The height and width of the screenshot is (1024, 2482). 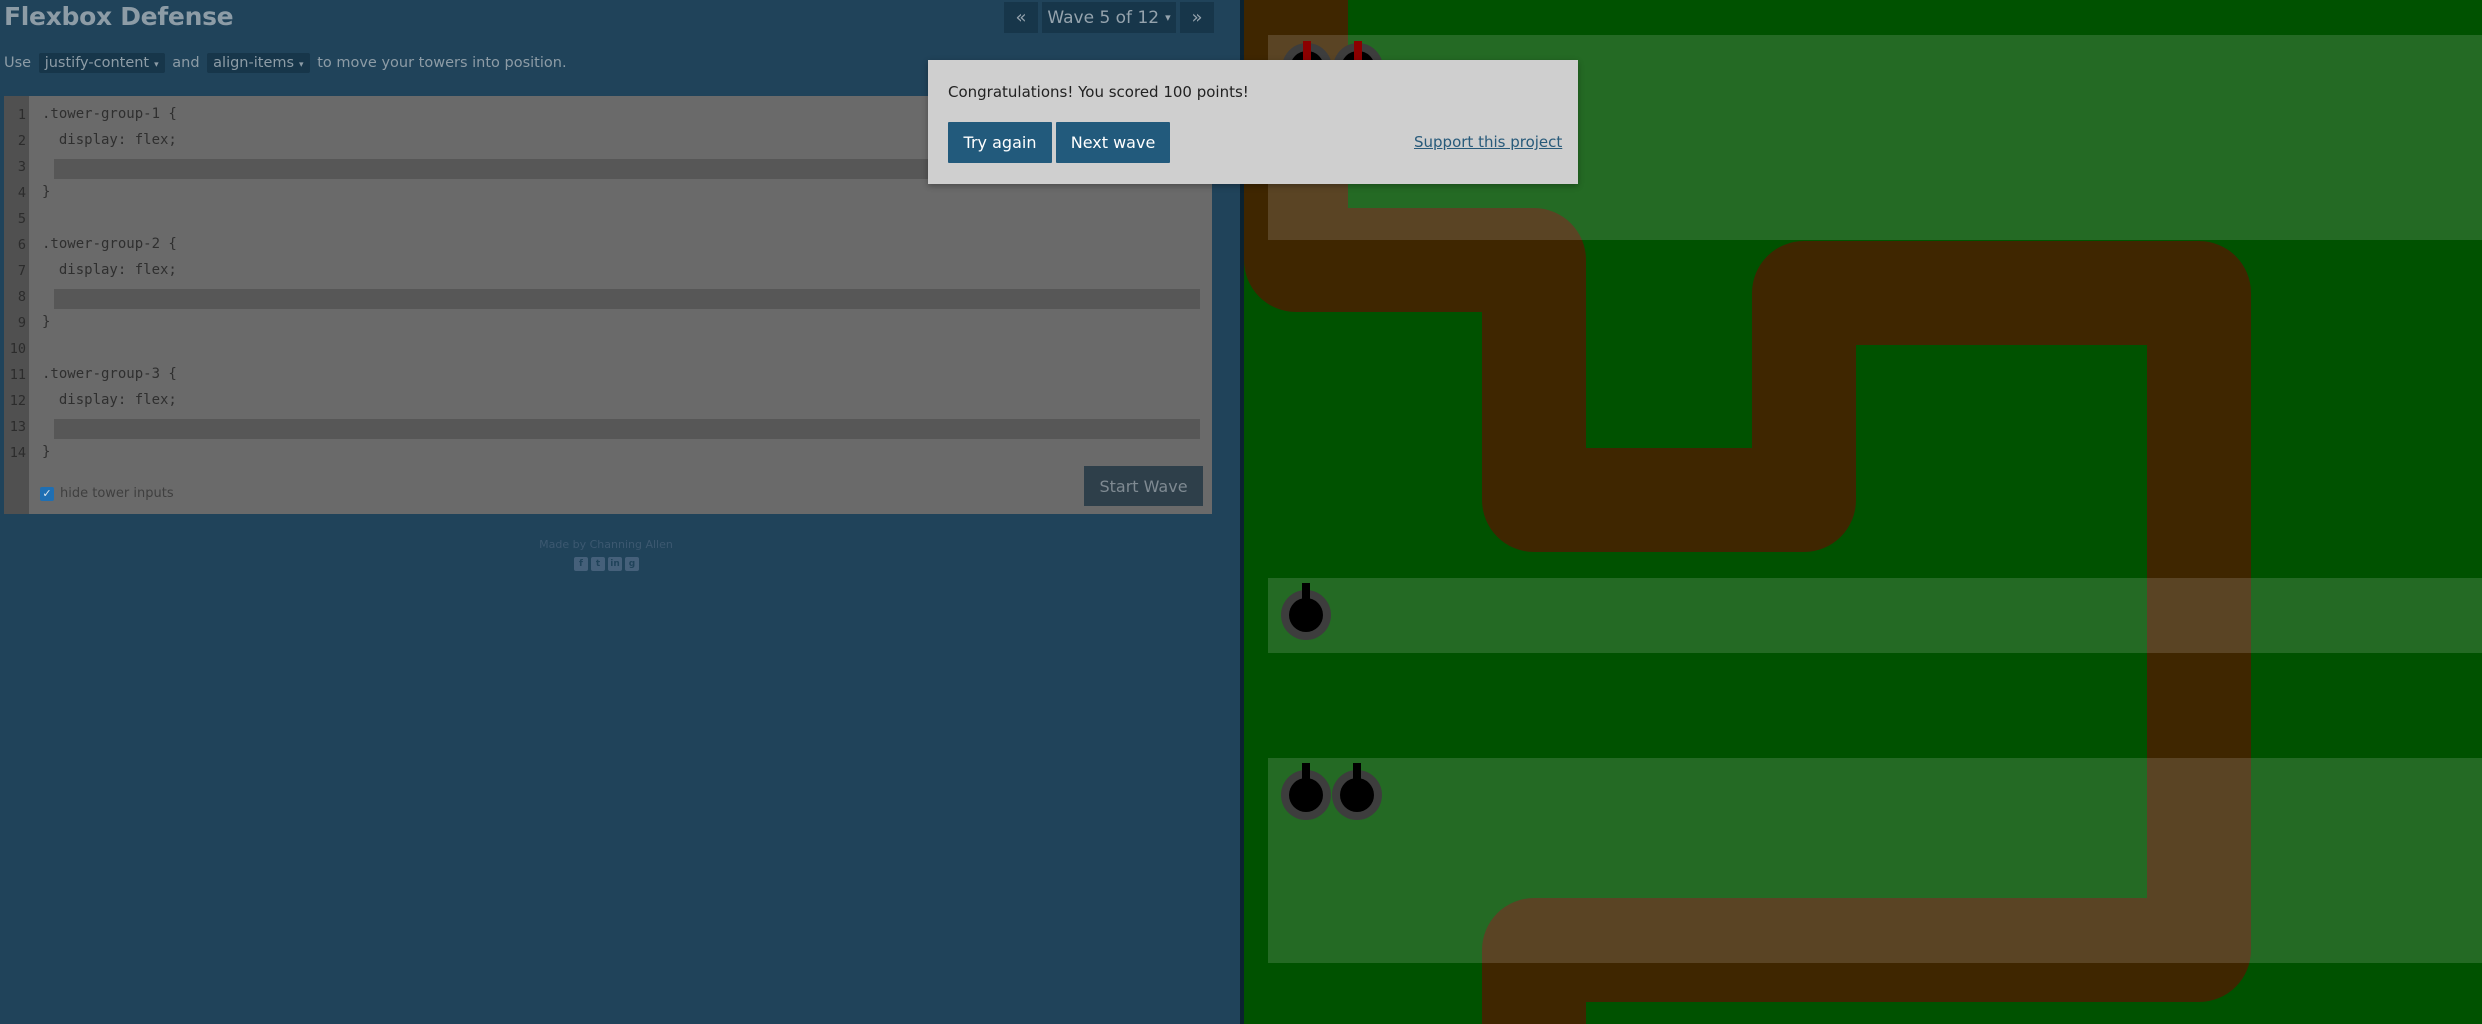 I want to click on line-number: 5, so click(x=21, y=219).